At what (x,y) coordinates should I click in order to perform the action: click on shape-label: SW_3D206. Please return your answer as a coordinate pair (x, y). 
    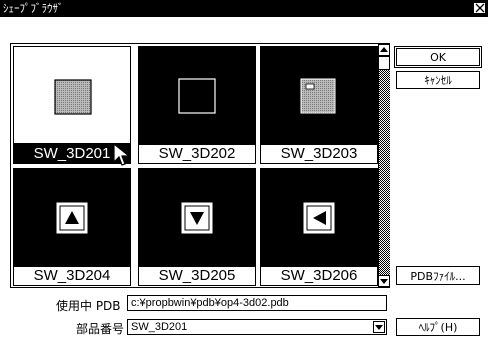
    Looking at the image, I should click on (319, 276).